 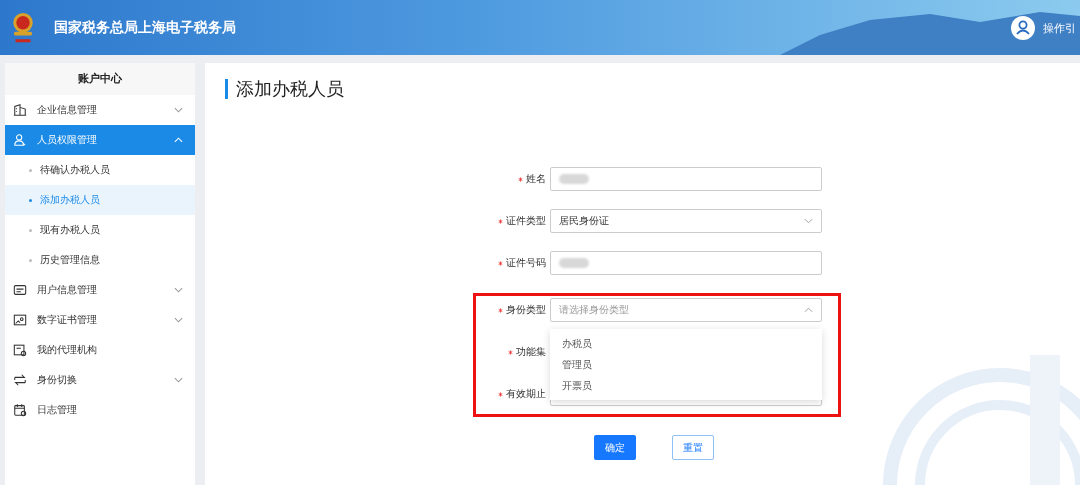 I want to click on person-icon, so click(x=20, y=140).